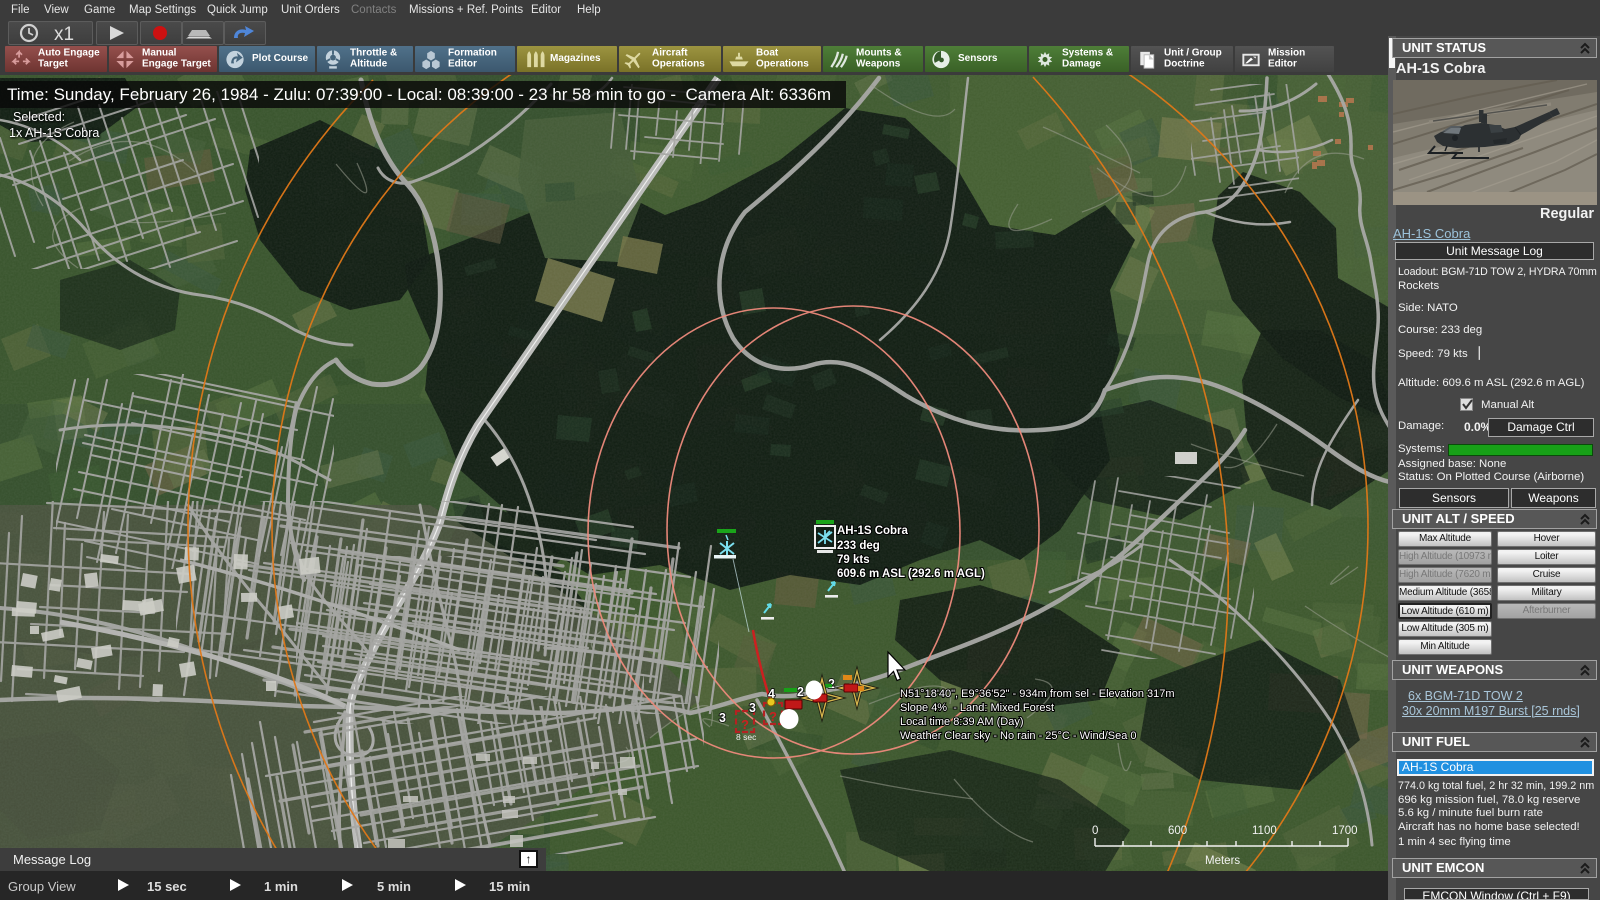  I want to click on svg-text: 8 sec, so click(746, 737).